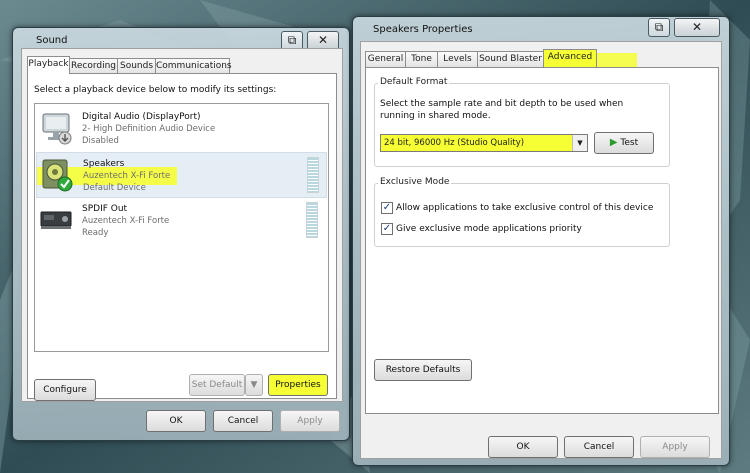 The height and width of the screenshot is (473, 750). What do you see at coordinates (423, 29) in the screenshot?
I see `properties-window-title: Speakers Properties` at bounding box center [423, 29].